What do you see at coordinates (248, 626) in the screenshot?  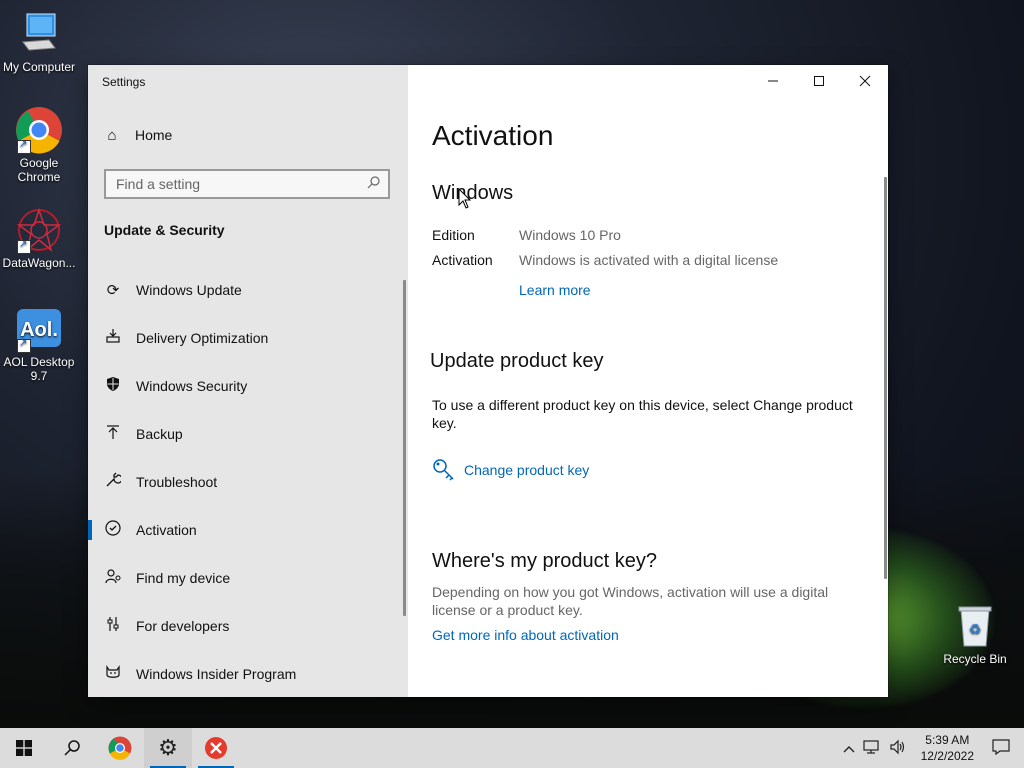 I see `sidebar-item-for-developers: For developers` at bounding box center [248, 626].